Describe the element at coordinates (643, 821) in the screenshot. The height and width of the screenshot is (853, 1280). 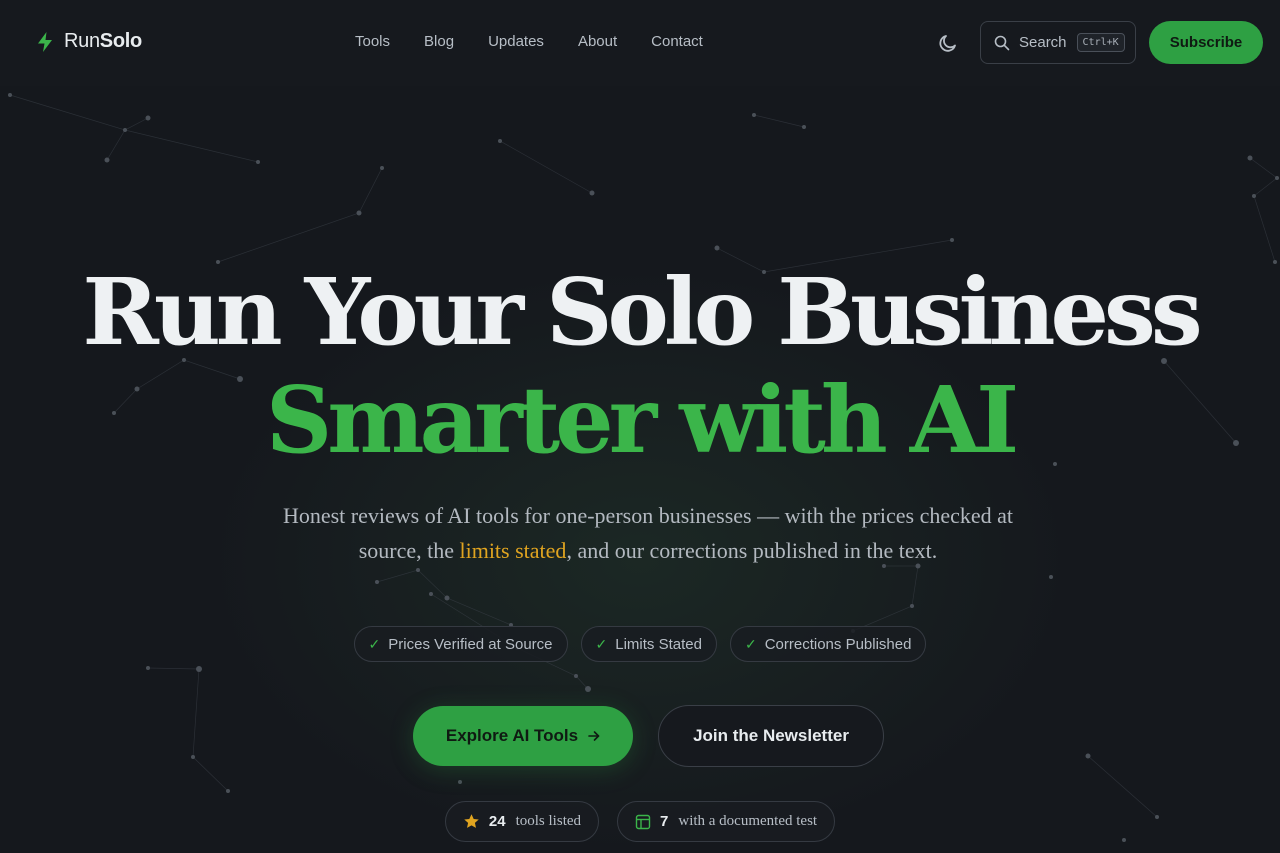
I see `table-icon` at that location.